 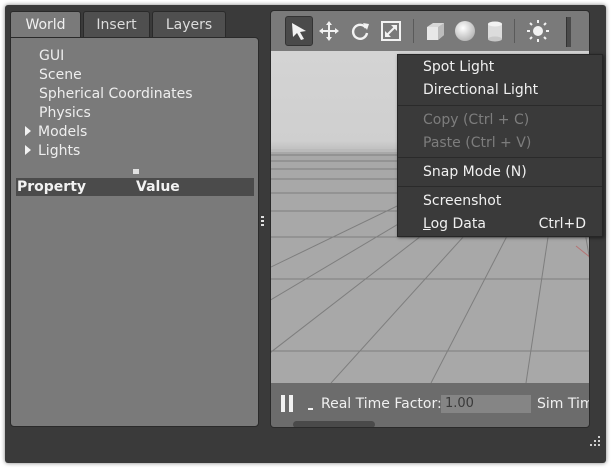 What do you see at coordinates (500, 201) in the screenshot?
I see `menu-item-screenshot: Screenshot` at bounding box center [500, 201].